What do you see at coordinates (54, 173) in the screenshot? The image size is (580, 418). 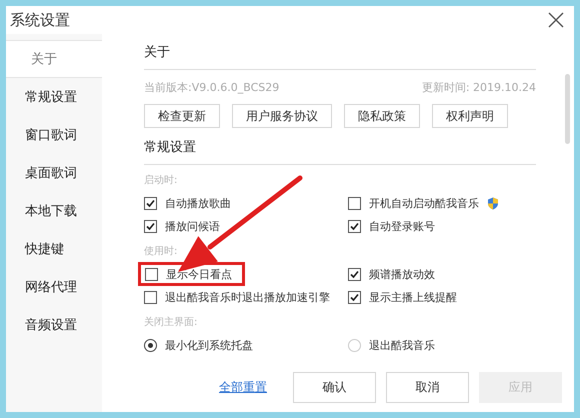 I see `sidebar-item: 桌面歌词` at bounding box center [54, 173].